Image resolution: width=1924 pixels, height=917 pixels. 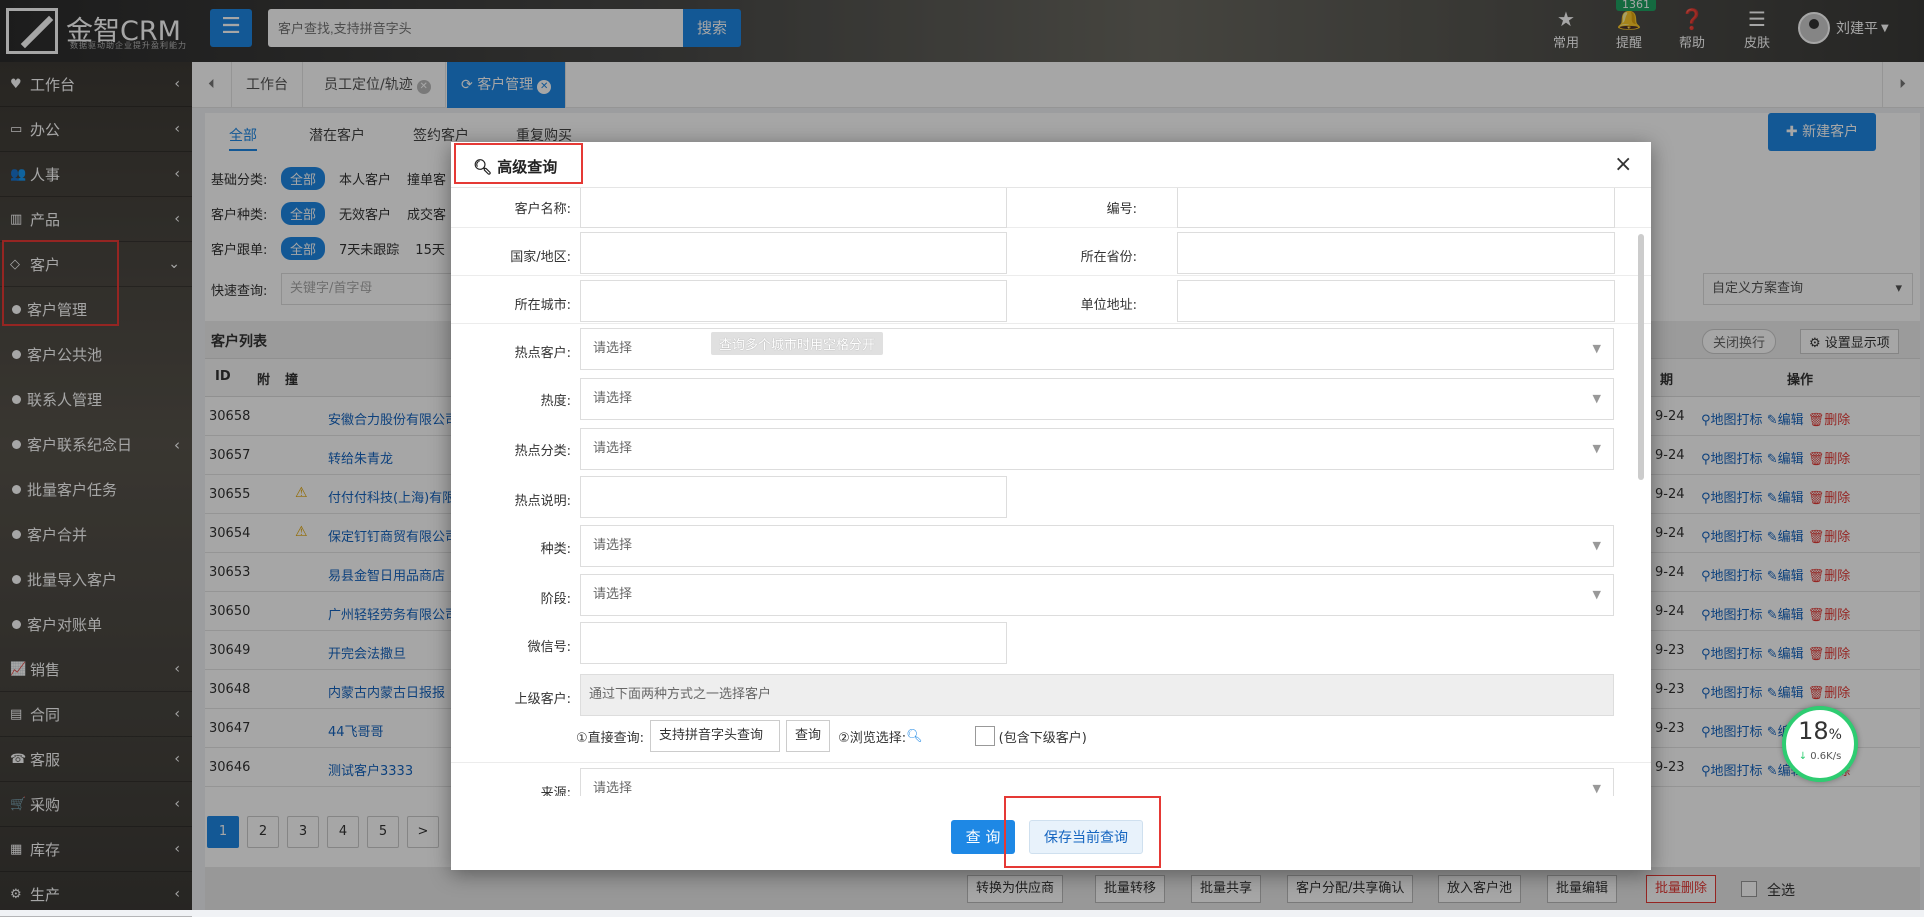 What do you see at coordinates (549, 647) in the screenshot?
I see `field-label: 微信号:` at bounding box center [549, 647].